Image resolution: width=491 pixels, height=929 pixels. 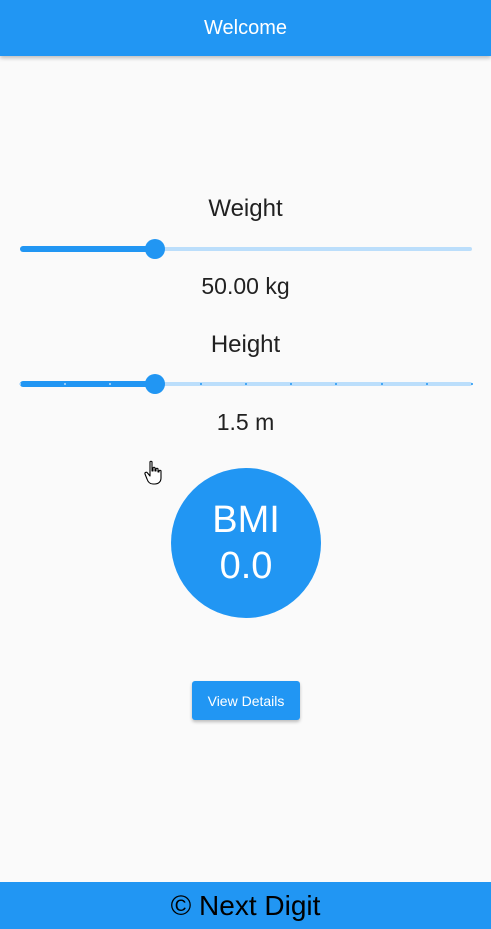 What do you see at coordinates (245, 422) in the screenshot?
I see `height-value: 1.5 m` at bounding box center [245, 422].